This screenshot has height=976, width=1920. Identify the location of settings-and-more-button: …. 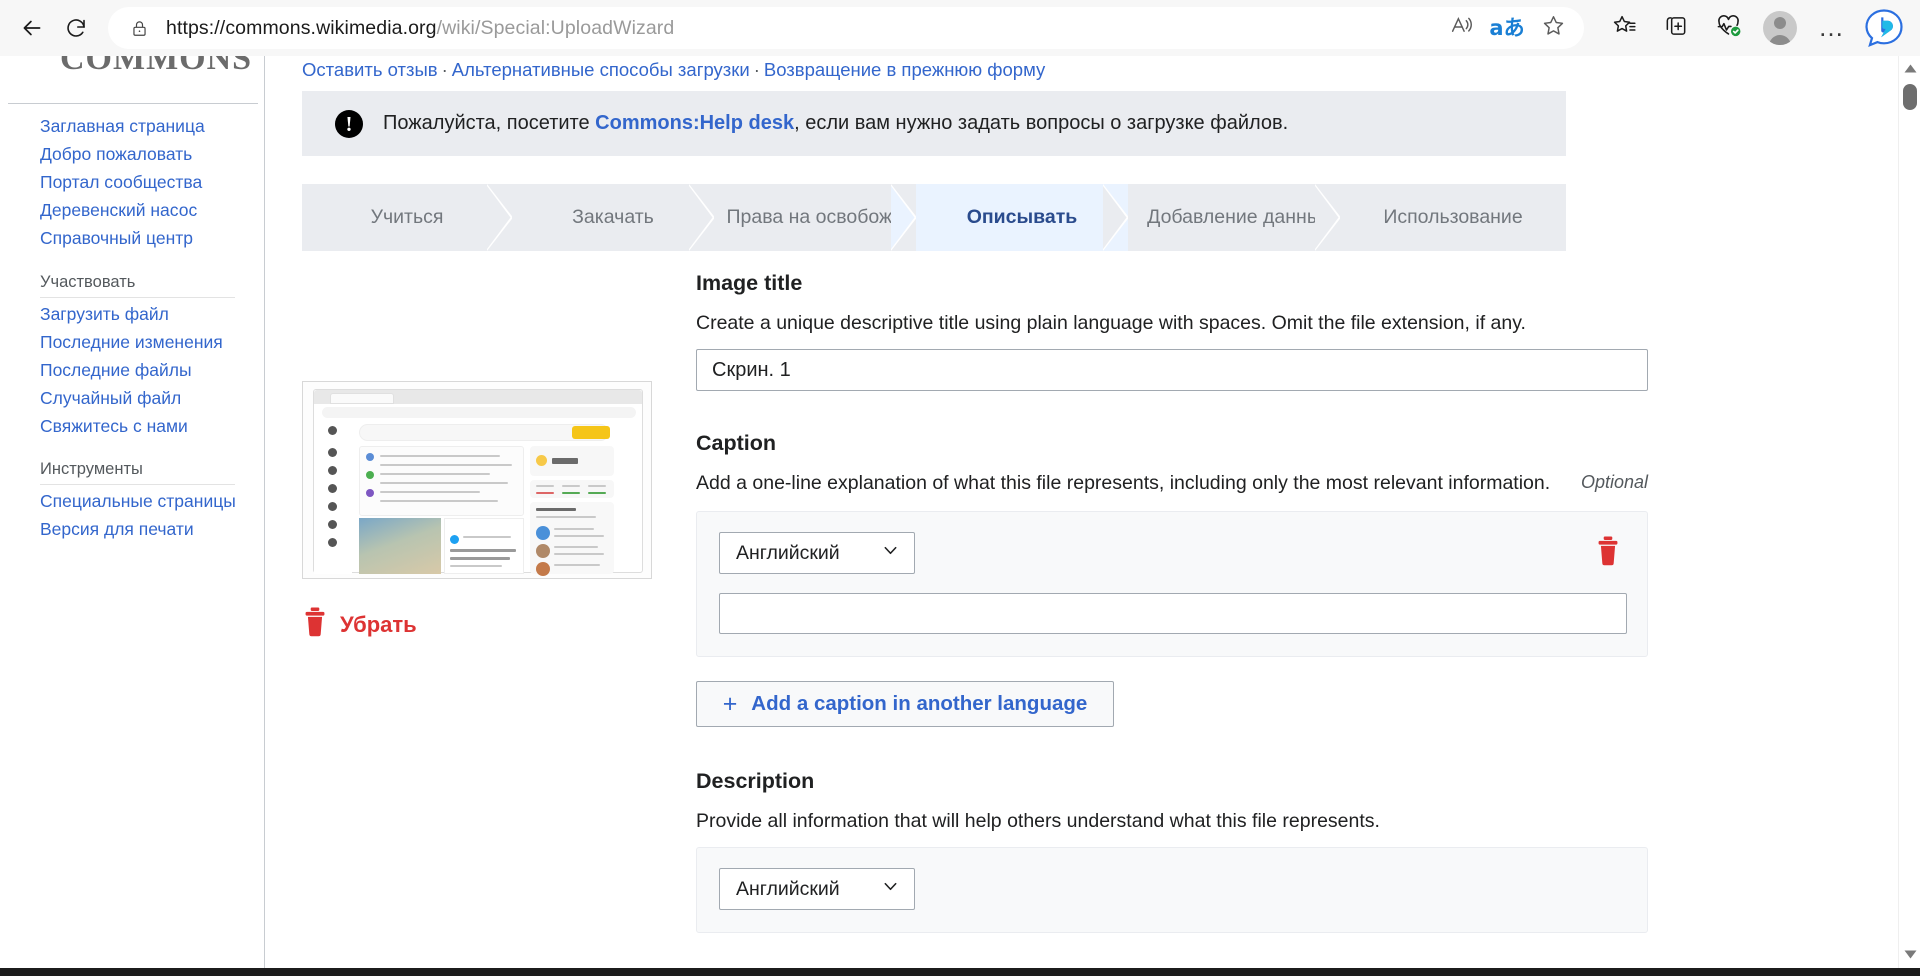
(1832, 28).